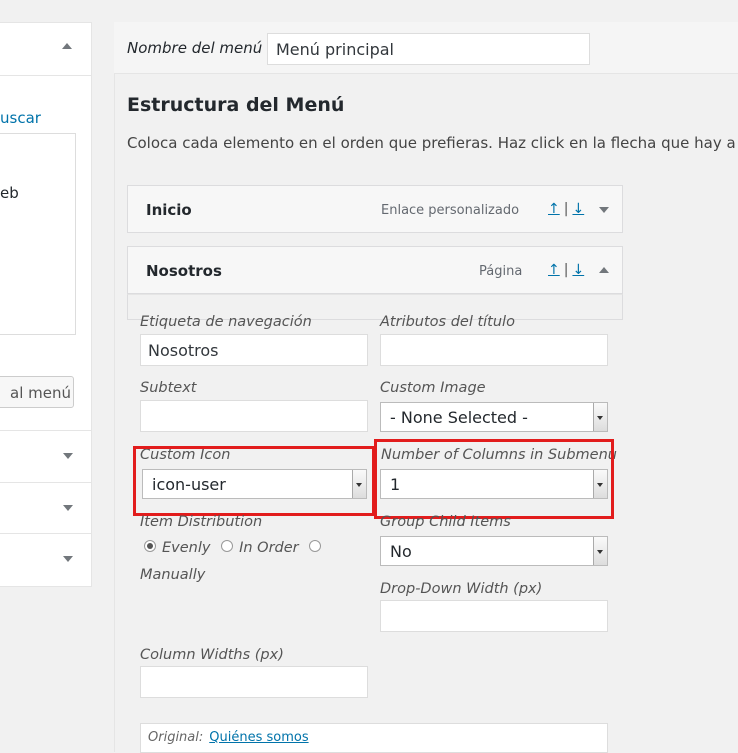 This screenshot has width=738, height=753. I want to click on subtext-label: Subtext, so click(168, 388).